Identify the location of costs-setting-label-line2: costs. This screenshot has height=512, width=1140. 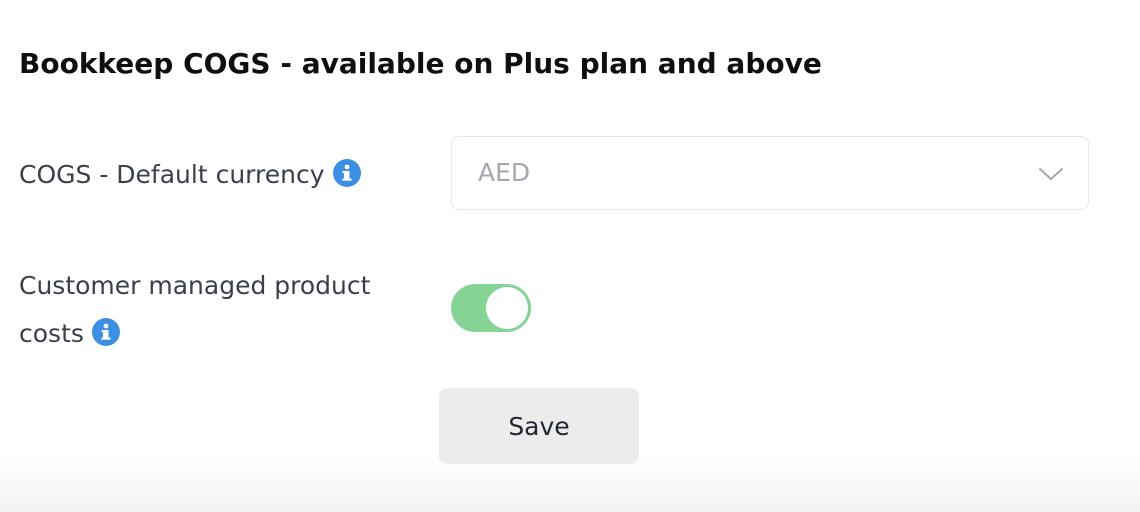
(51, 333).